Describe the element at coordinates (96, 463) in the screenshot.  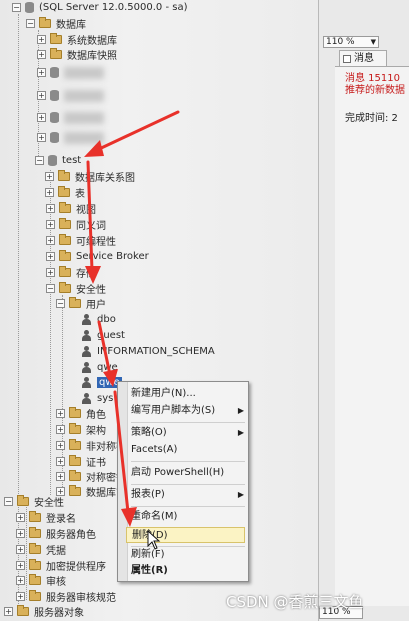
I see `certificates-label: 证书` at that location.